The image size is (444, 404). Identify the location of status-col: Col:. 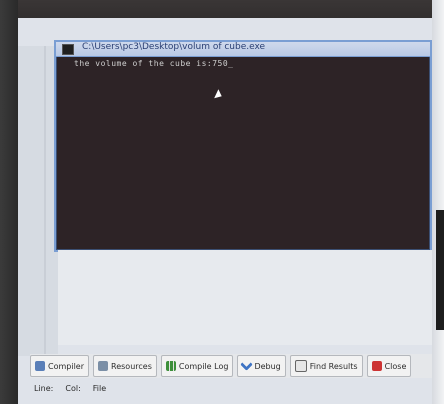
(73, 388).